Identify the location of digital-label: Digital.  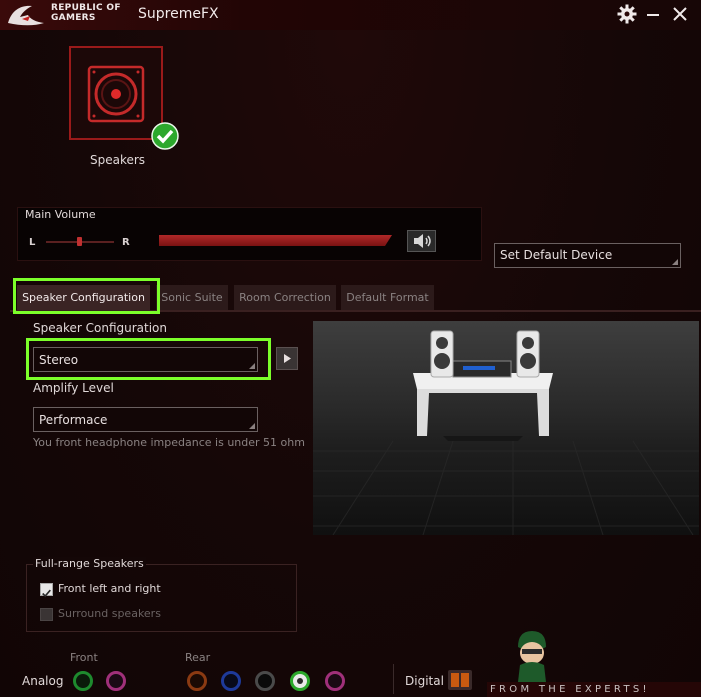
(424, 681).